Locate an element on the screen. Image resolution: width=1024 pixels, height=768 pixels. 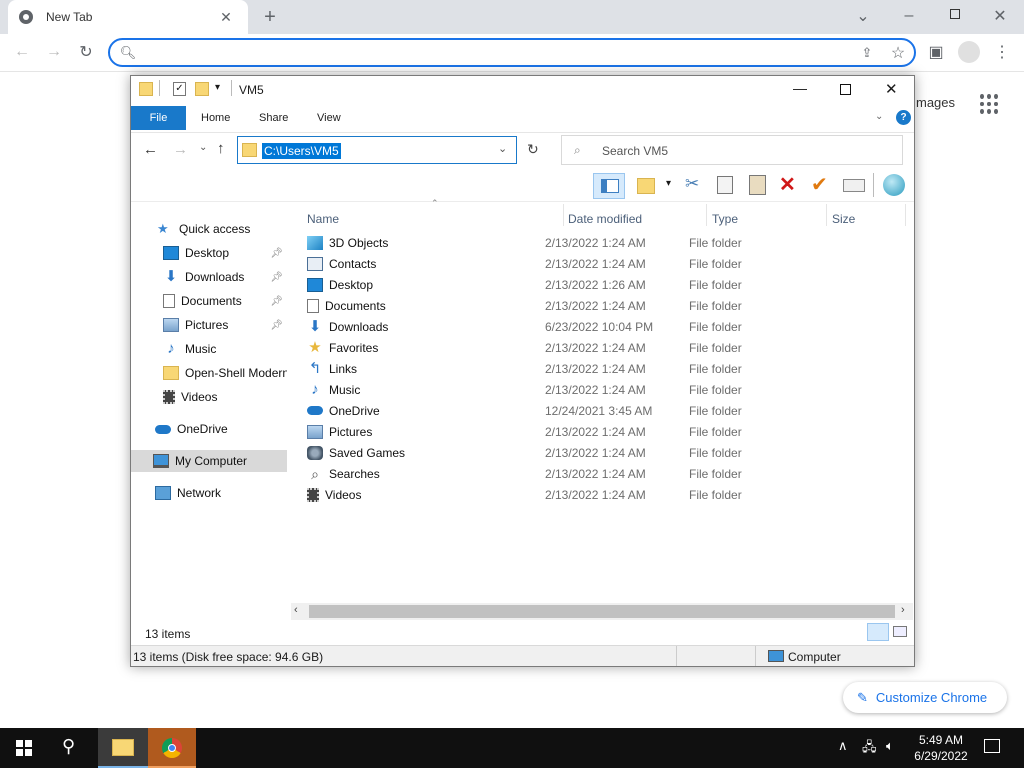
details-view-icon is located at coordinates (878, 632).